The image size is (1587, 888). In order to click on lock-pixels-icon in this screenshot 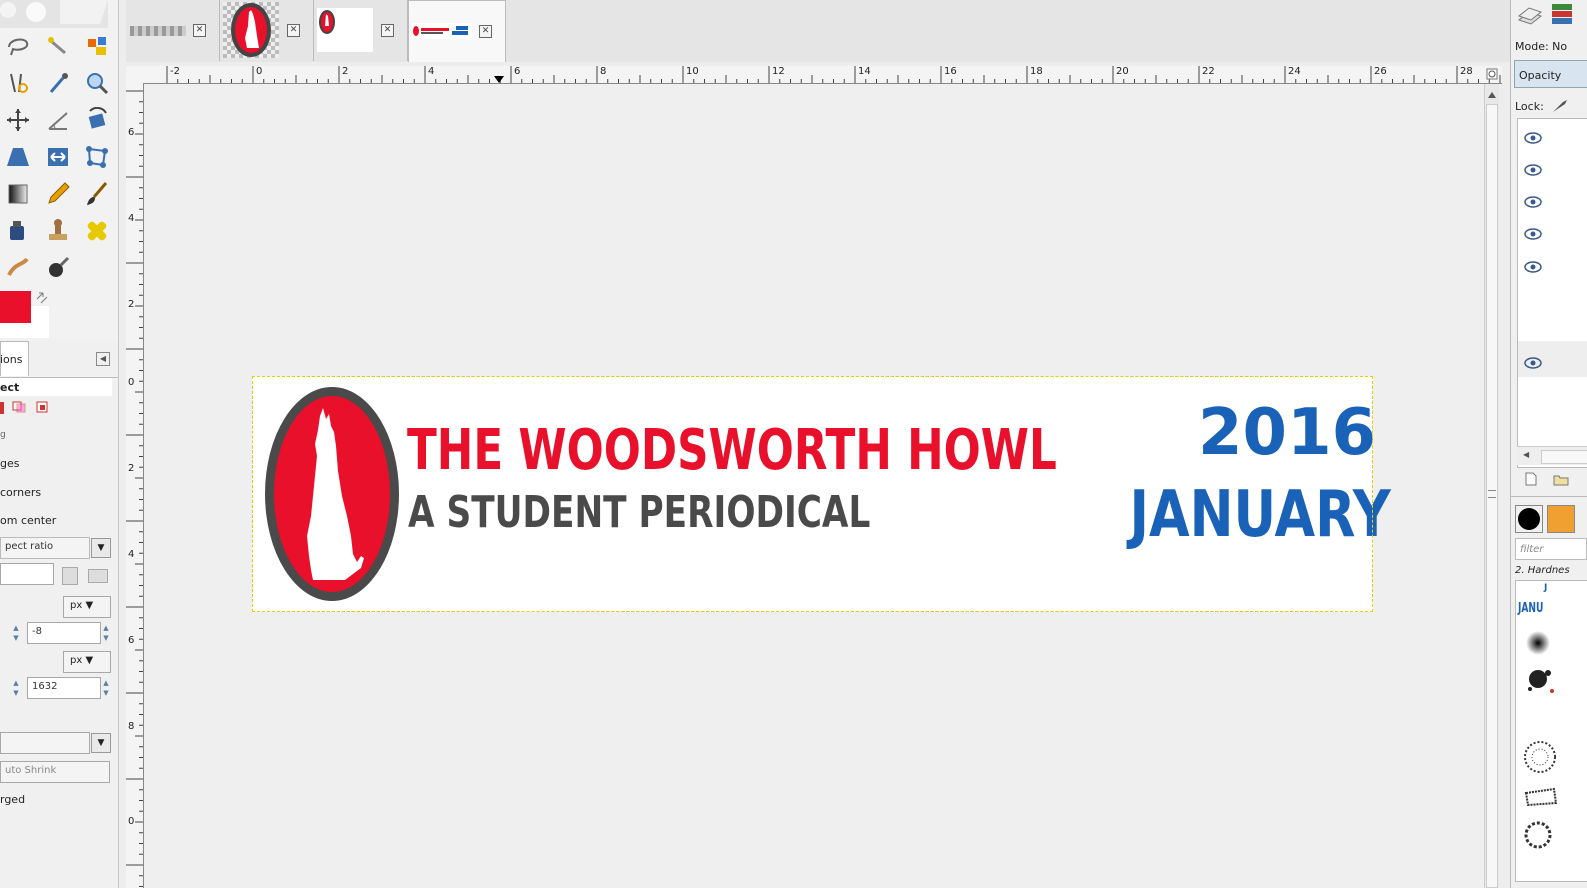, I will do `click(1560, 106)`.